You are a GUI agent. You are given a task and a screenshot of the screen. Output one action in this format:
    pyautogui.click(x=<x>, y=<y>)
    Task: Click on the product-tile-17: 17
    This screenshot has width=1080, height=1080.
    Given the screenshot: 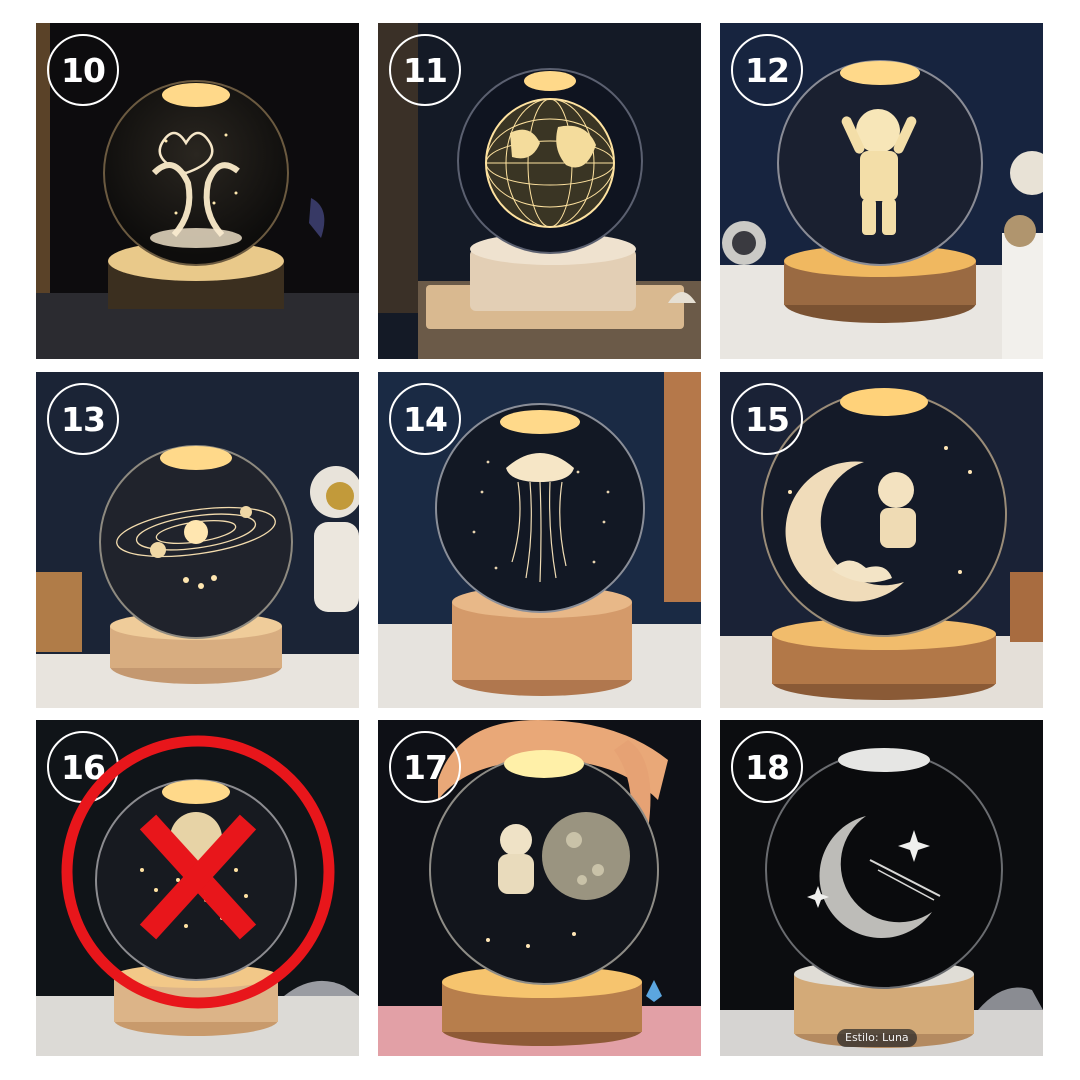 What is the action you would take?
    pyautogui.click(x=539, y=888)
    